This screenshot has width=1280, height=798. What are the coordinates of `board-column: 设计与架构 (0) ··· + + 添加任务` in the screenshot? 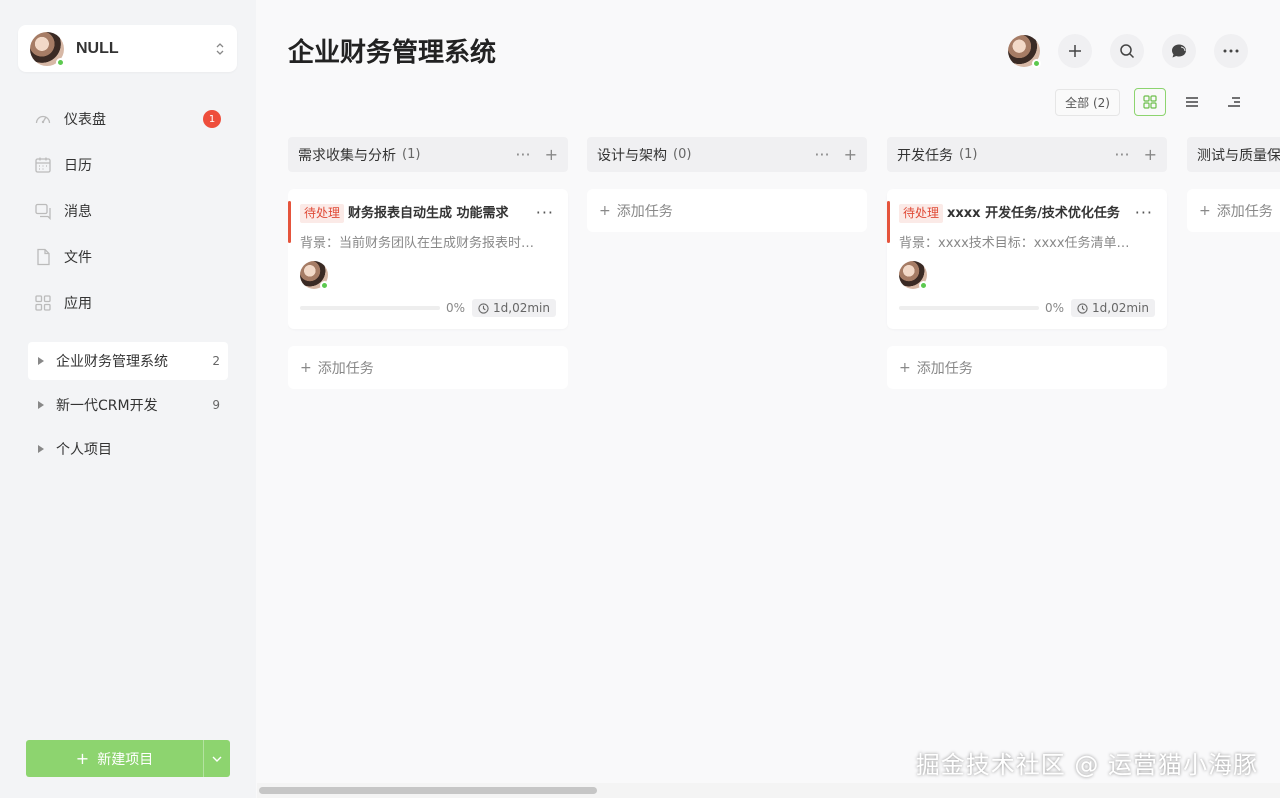 It's located at (727, 184).